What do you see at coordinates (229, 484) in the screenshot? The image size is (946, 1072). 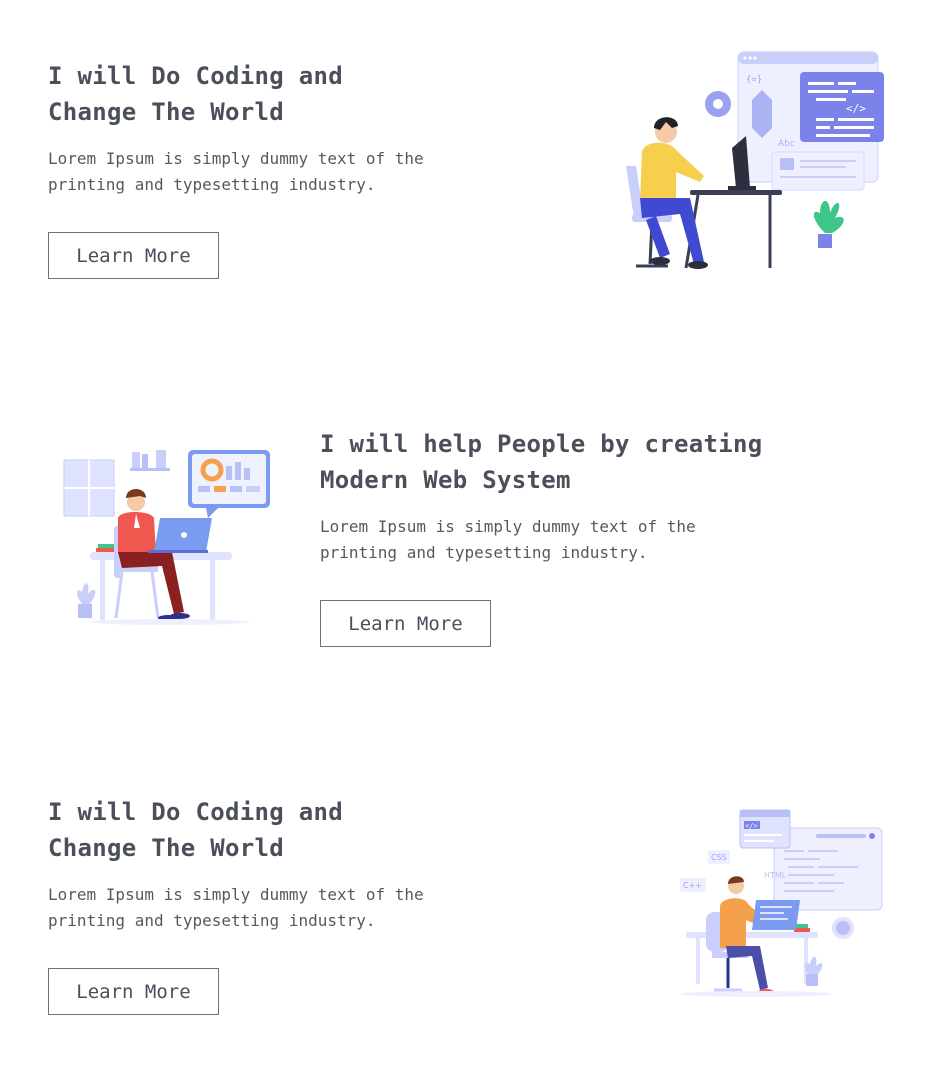 I see `dashboard-icon` at bounding box center [229, 484].